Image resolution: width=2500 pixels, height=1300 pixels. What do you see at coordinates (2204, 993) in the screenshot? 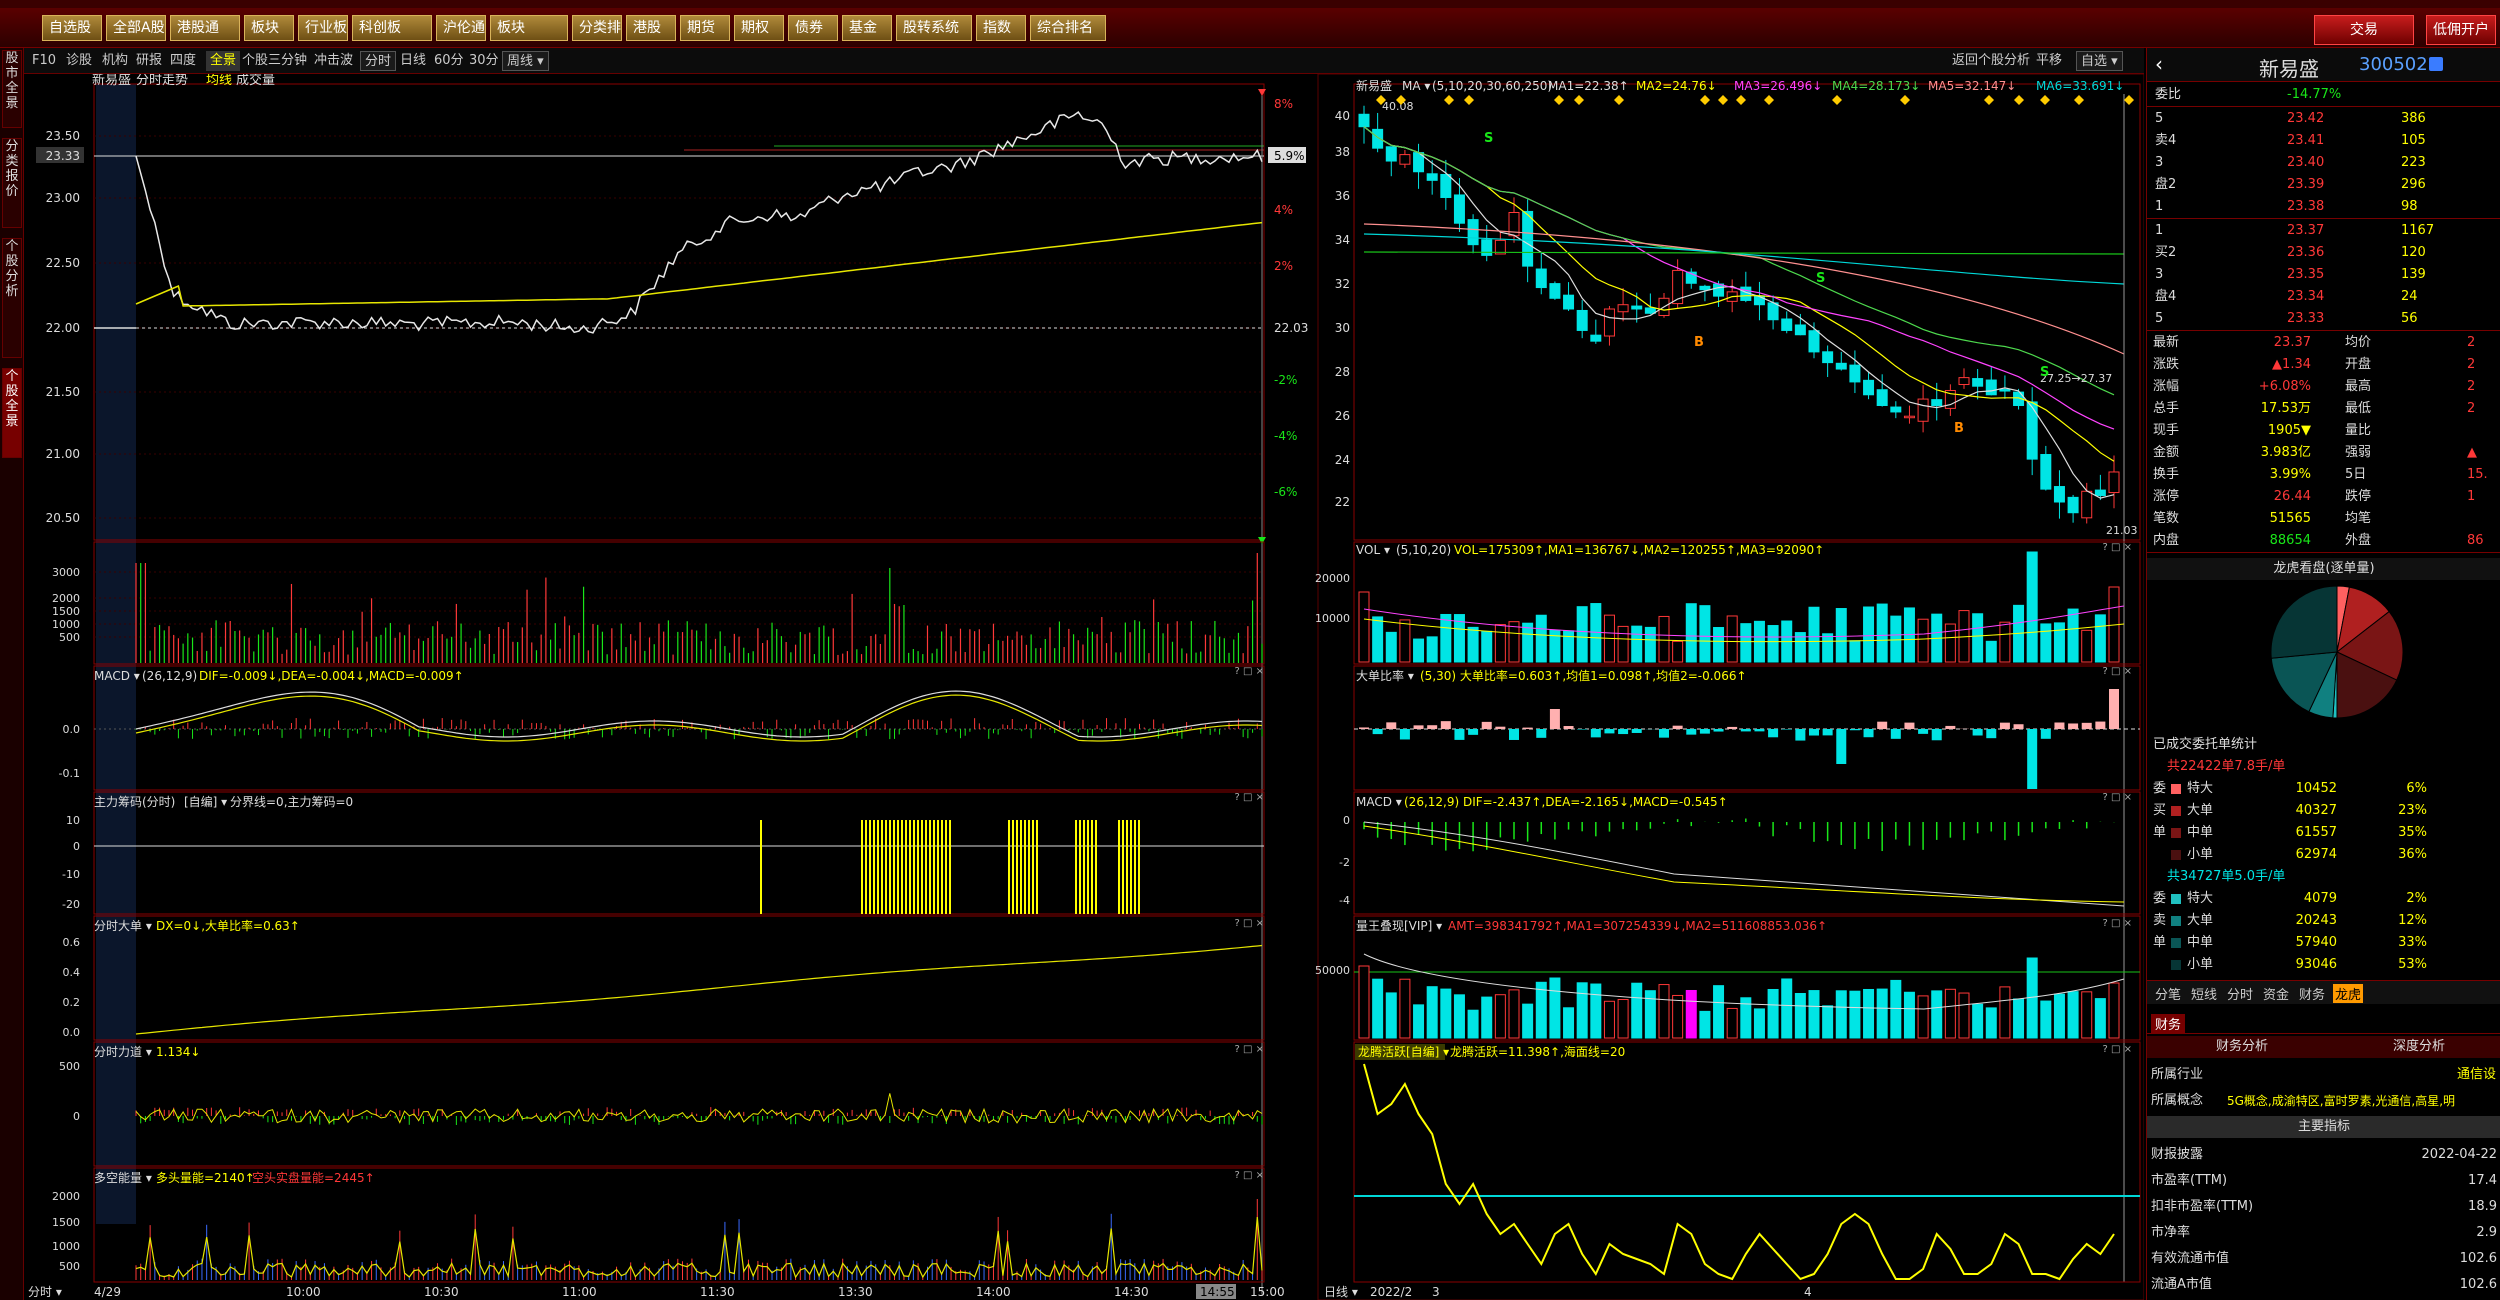
I see `detail-tab: 短线` at bounding box center [2204, 993].